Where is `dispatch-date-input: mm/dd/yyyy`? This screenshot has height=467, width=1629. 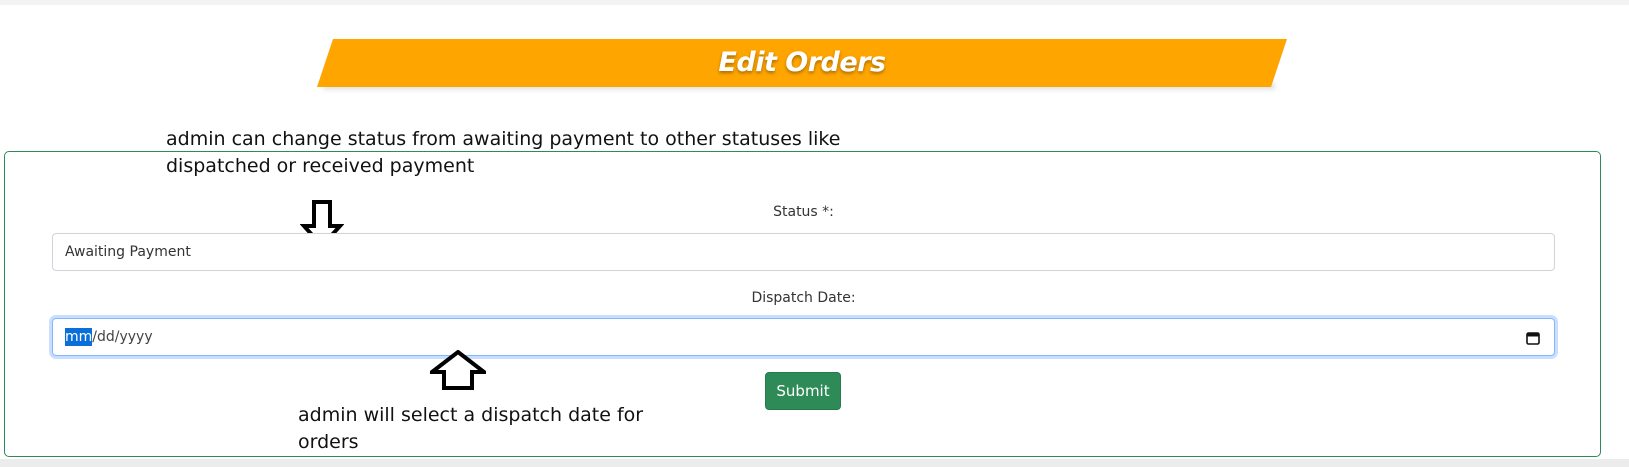 dispatch-date-input: mm/dd/yyyy is located at coordinates (803, 337).